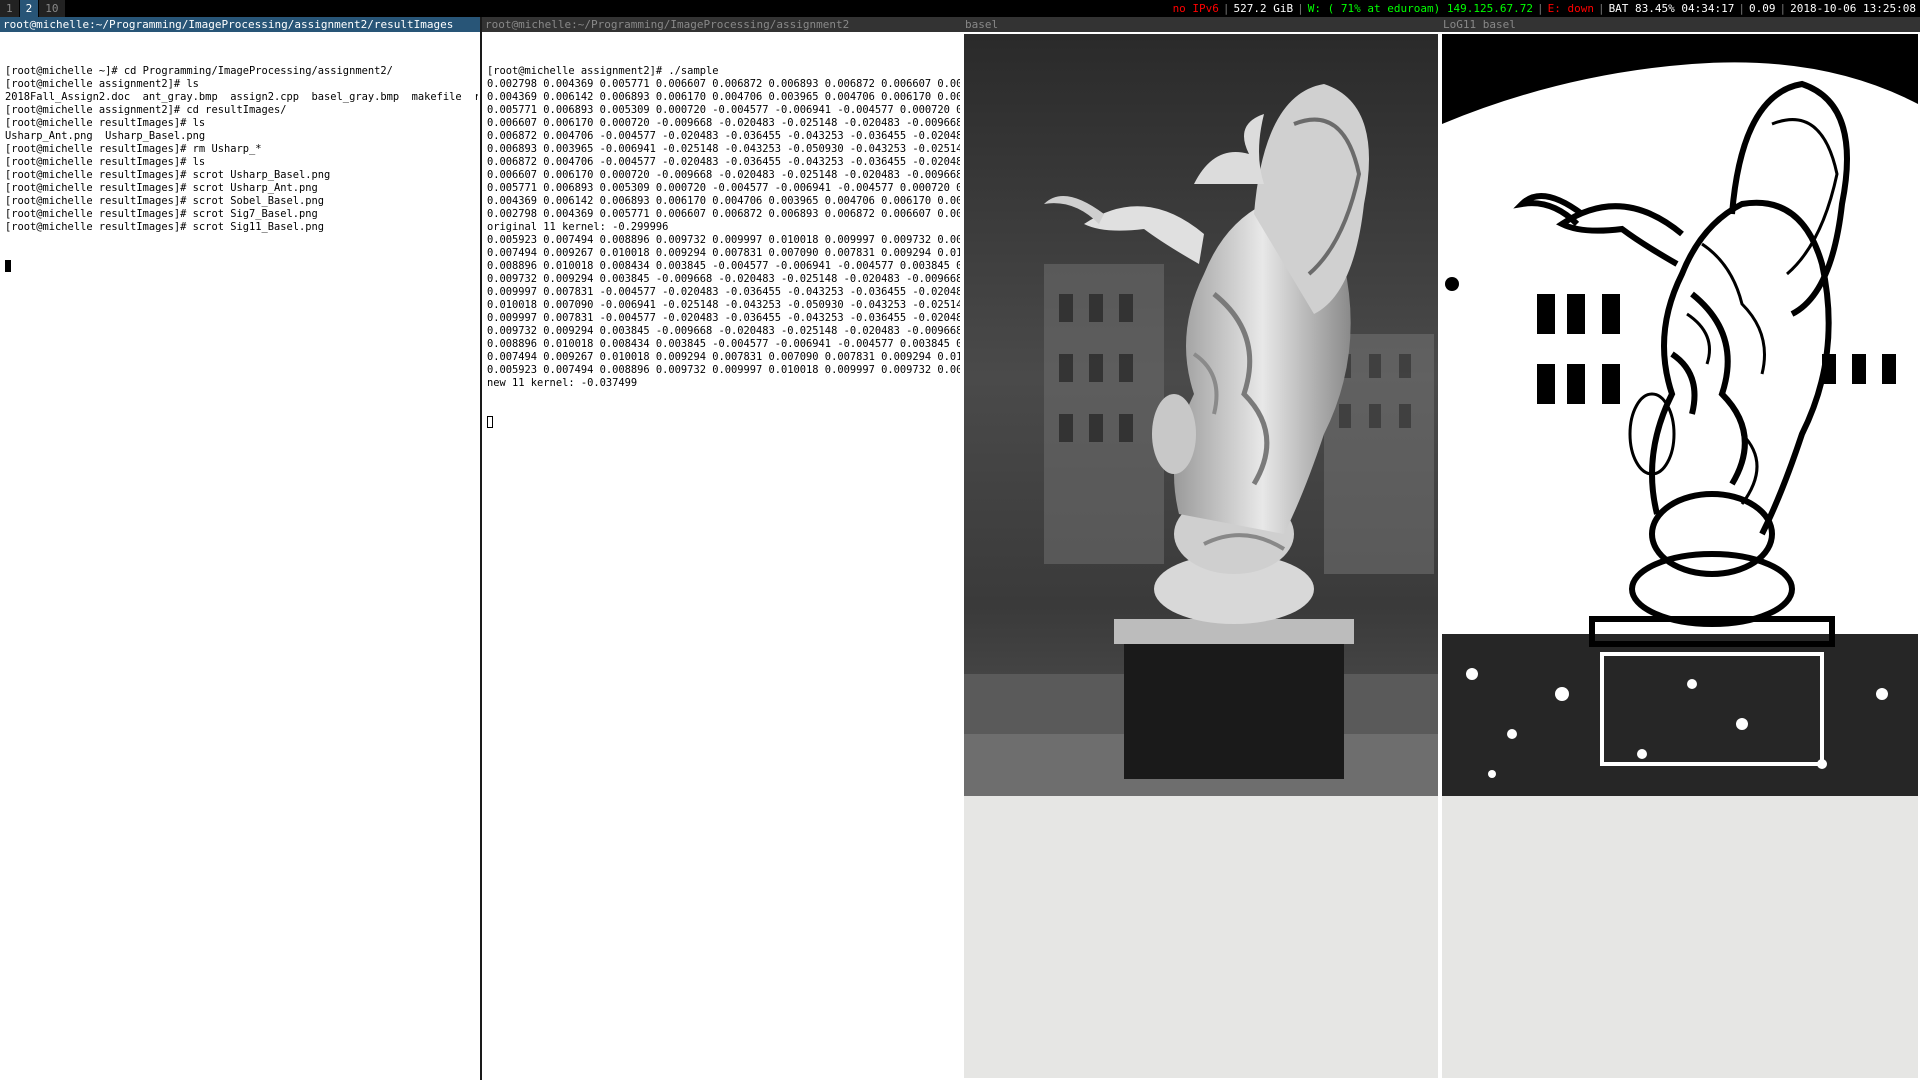 The image size is (1920, 1080). What do you see at coordinates (1201, 24) in the screenshot?
I see `window-title: basel` at bounding box center [1201, 24].